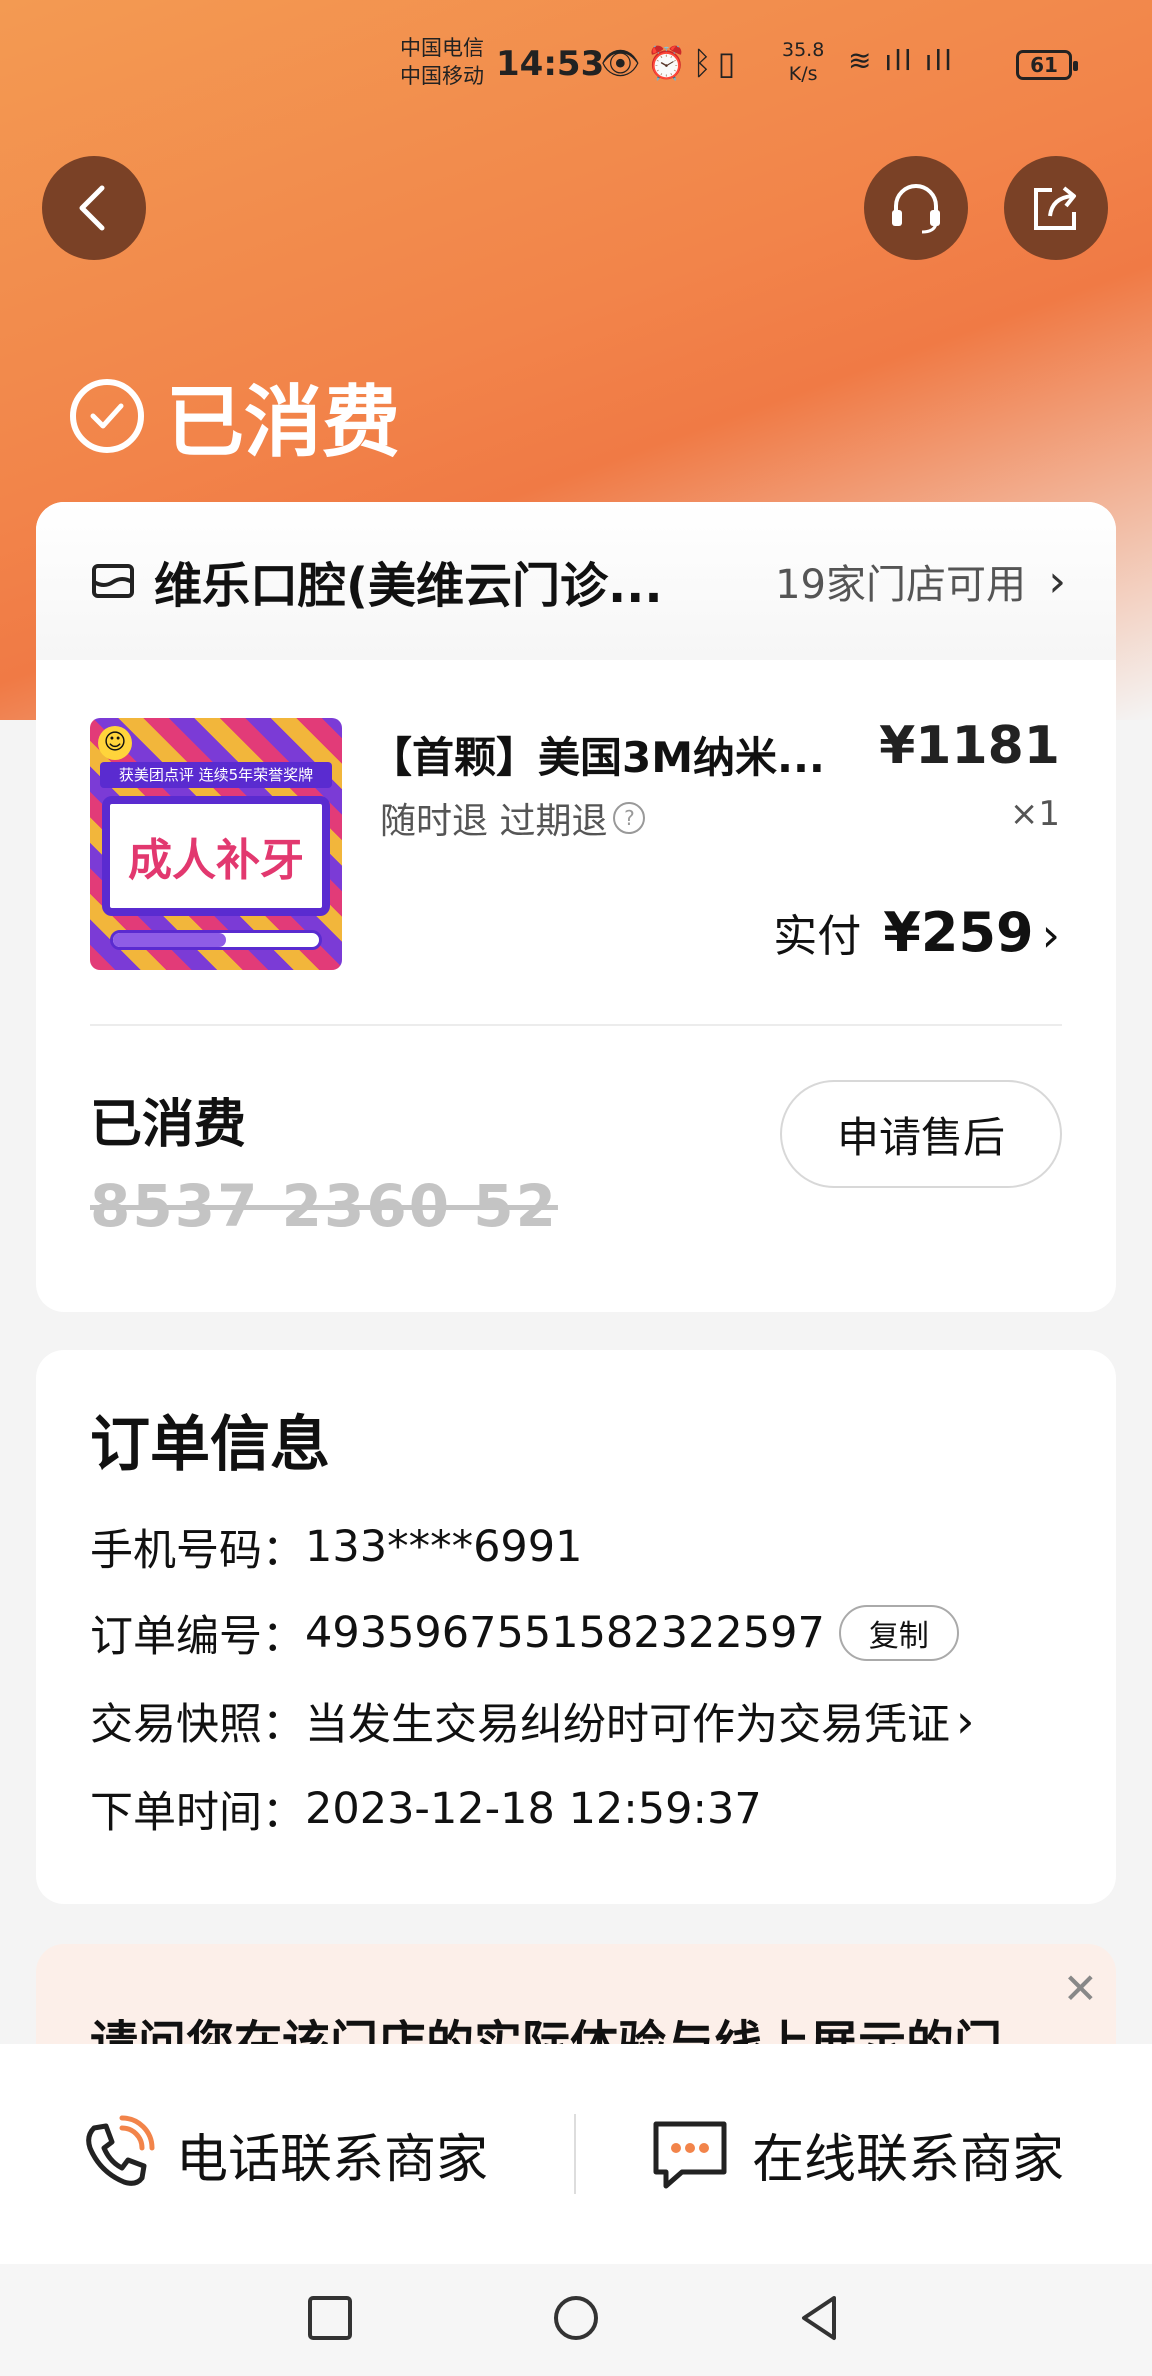 The height and width of the screenshot is (2376, 1152). I want to click on alarm-icon: ⏰, so click(669, 63).